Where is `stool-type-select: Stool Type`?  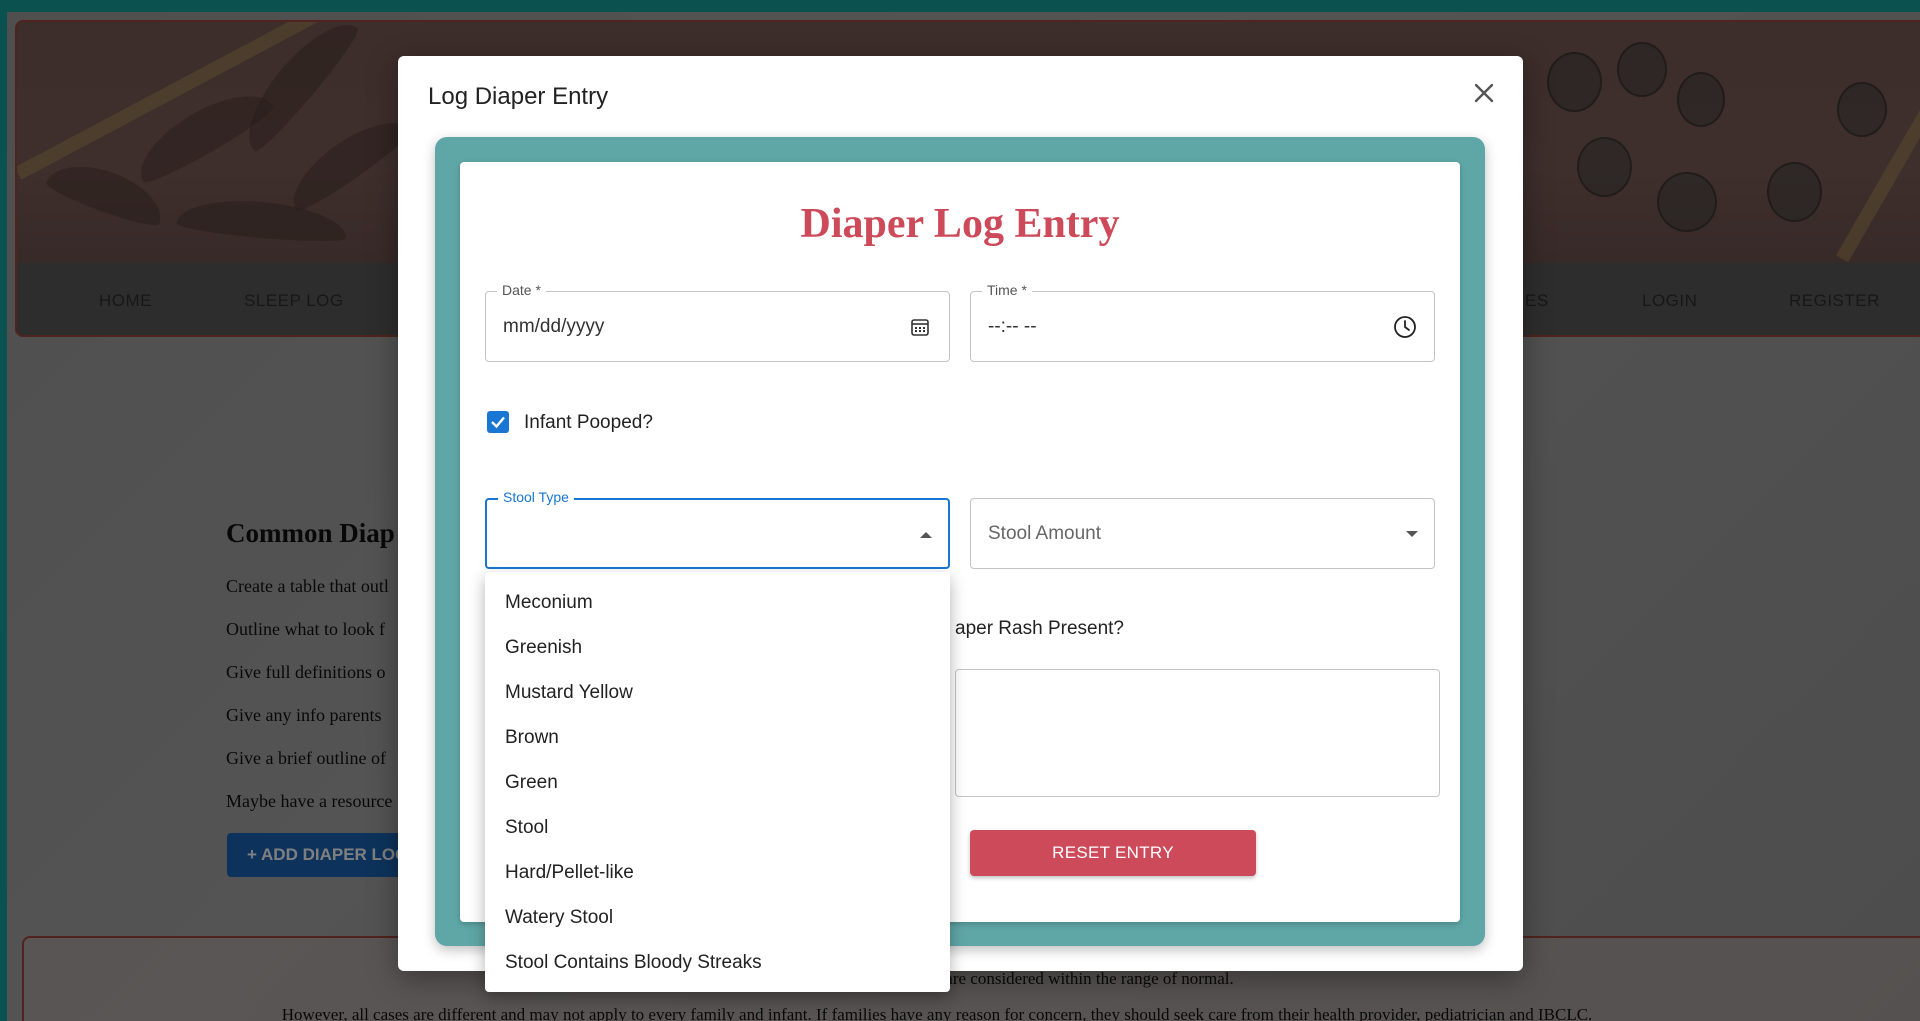 stool-type-select: Stool Type is located at coordinates (717, 529).